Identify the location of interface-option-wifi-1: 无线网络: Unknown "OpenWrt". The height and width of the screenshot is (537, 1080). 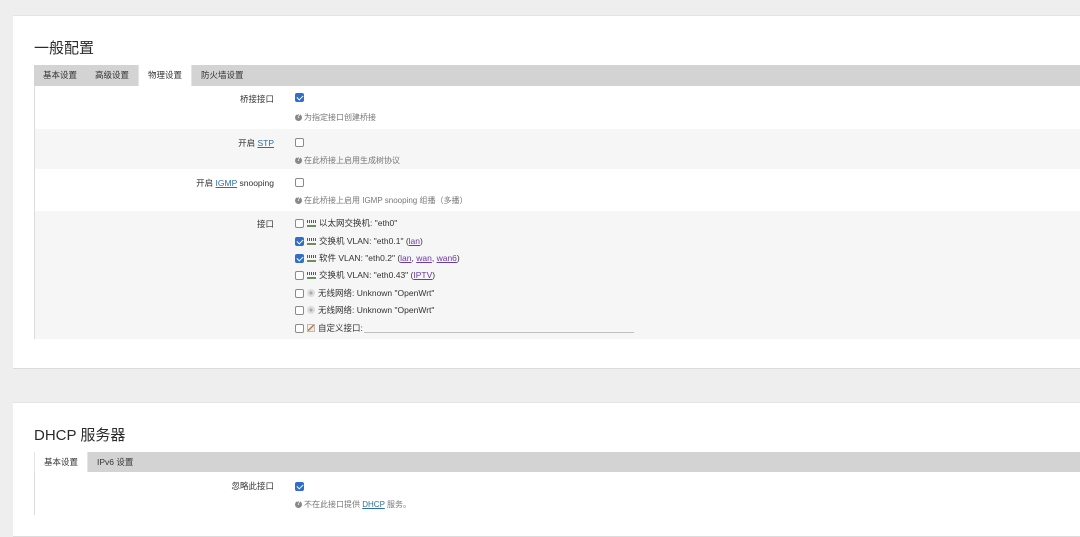
(364, 293).